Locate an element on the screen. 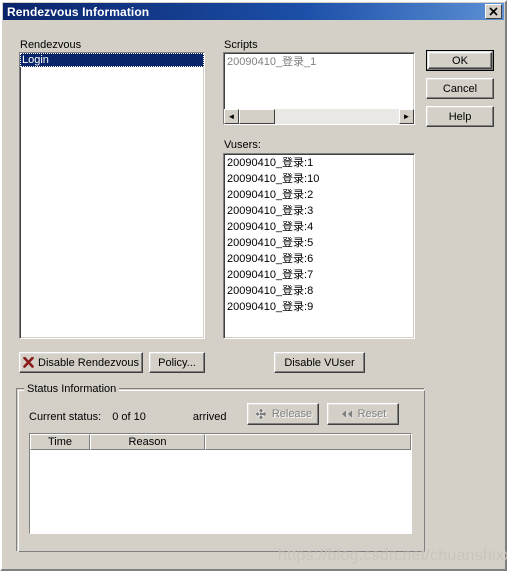 The image size is (507, 571). double-left-arrow-glyph is located at coordinates (346, 414).